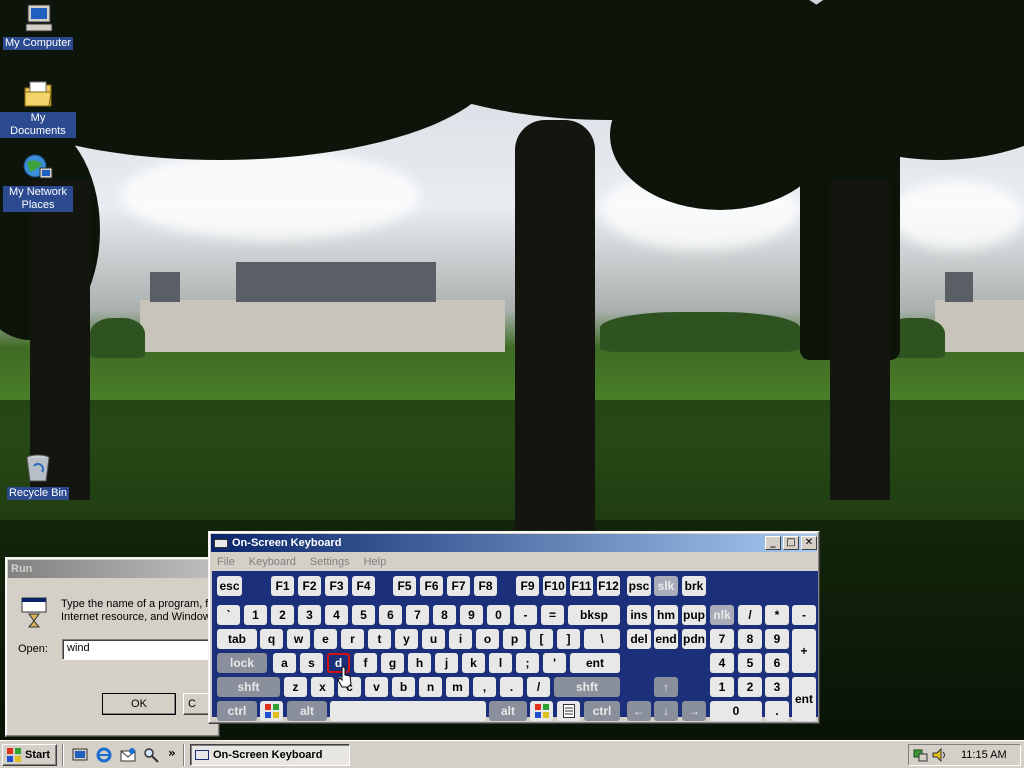 This screenshot has width=1024, height=768. Describe the element at coordinates (939, 755) in the screenshot. I see `sound-tray-icon` at that location.